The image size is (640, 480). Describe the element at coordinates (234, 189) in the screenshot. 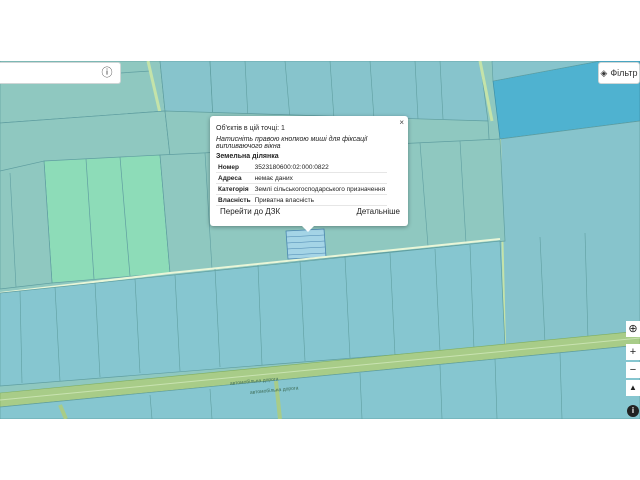

I see `row-key: Категорія` at that location.